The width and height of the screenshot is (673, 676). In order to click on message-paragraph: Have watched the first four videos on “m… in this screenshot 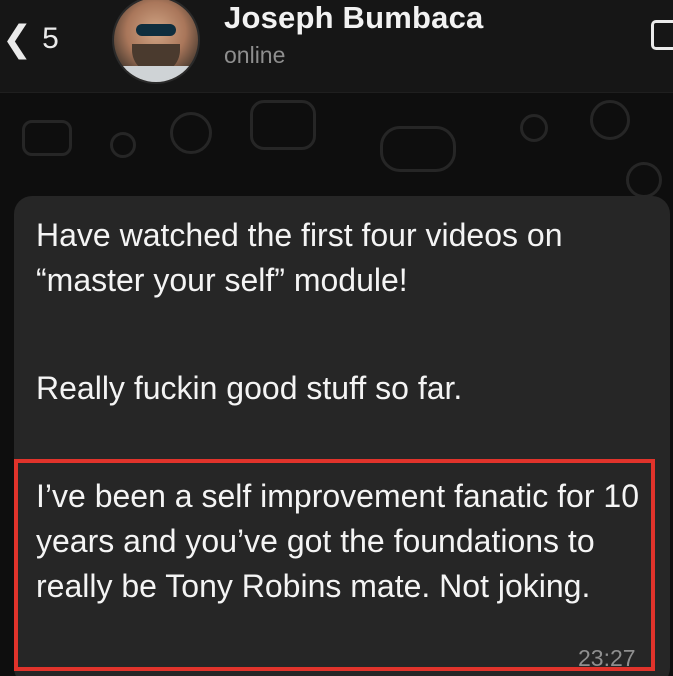, I will do `click(299, 257)`.